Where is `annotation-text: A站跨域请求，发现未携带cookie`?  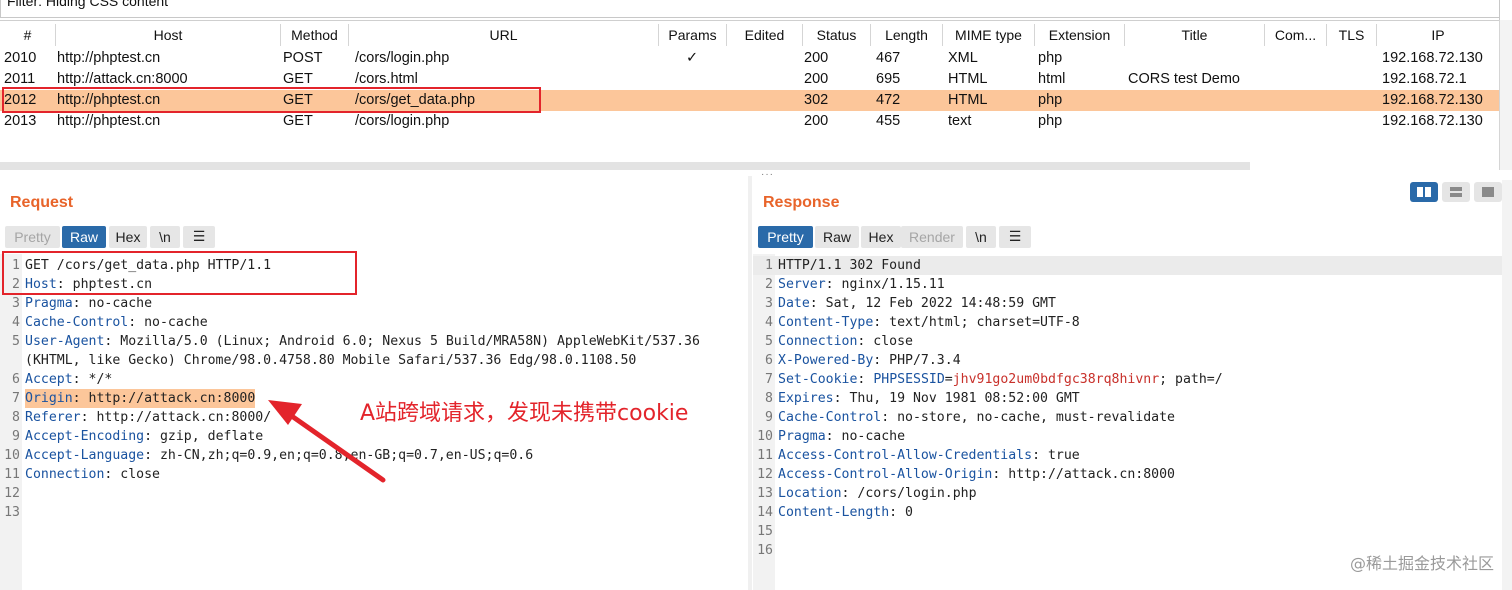 annotation-text: A站跨域请求，发现未携带cookie is located at coordinates (524, 413).